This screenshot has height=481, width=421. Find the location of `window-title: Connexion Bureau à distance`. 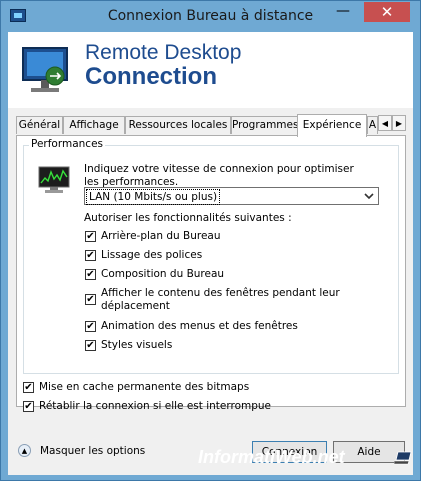

window-title: Connexion Bureau à distance is located at coordinates (210, 16).